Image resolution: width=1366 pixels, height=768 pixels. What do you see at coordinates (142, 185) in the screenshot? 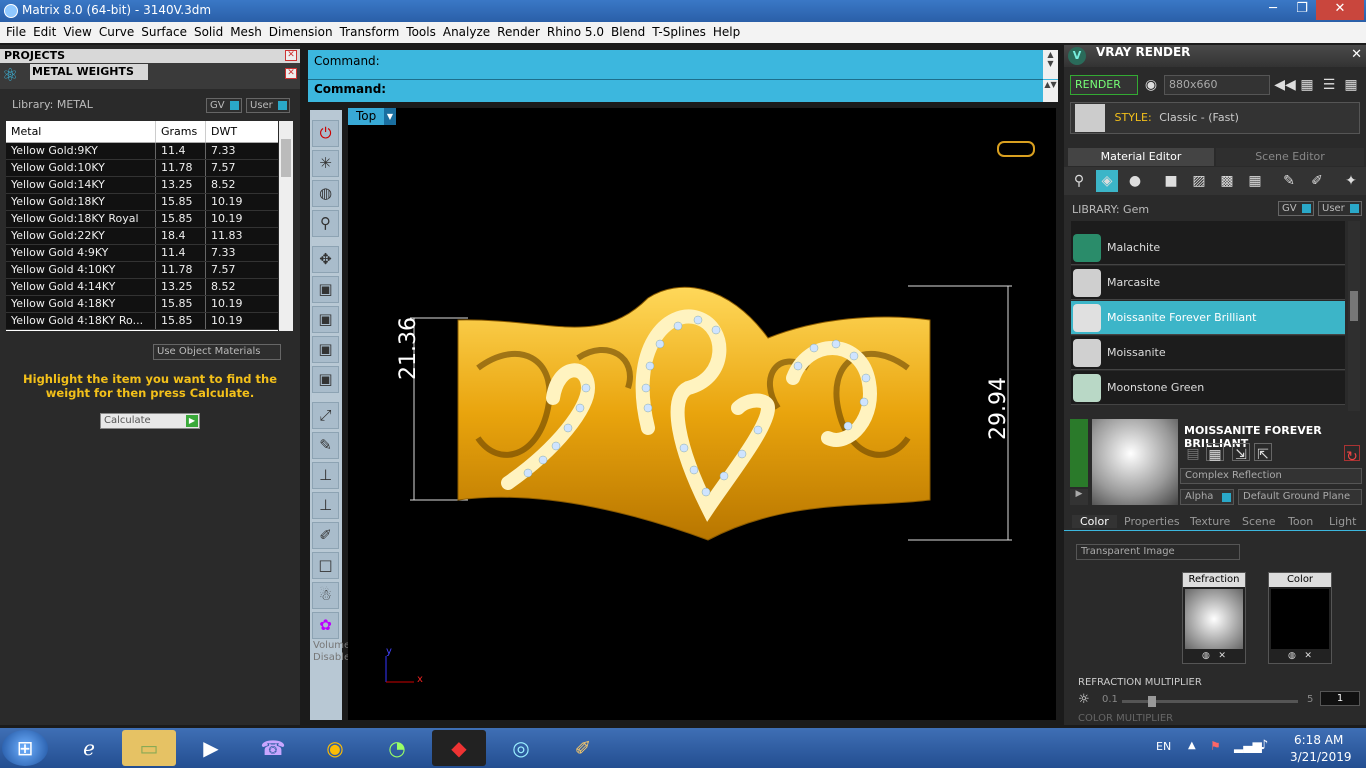
I see `table-row: Yellow Gold:14KY 13.25 8.52` at bounding box center [142, 185].